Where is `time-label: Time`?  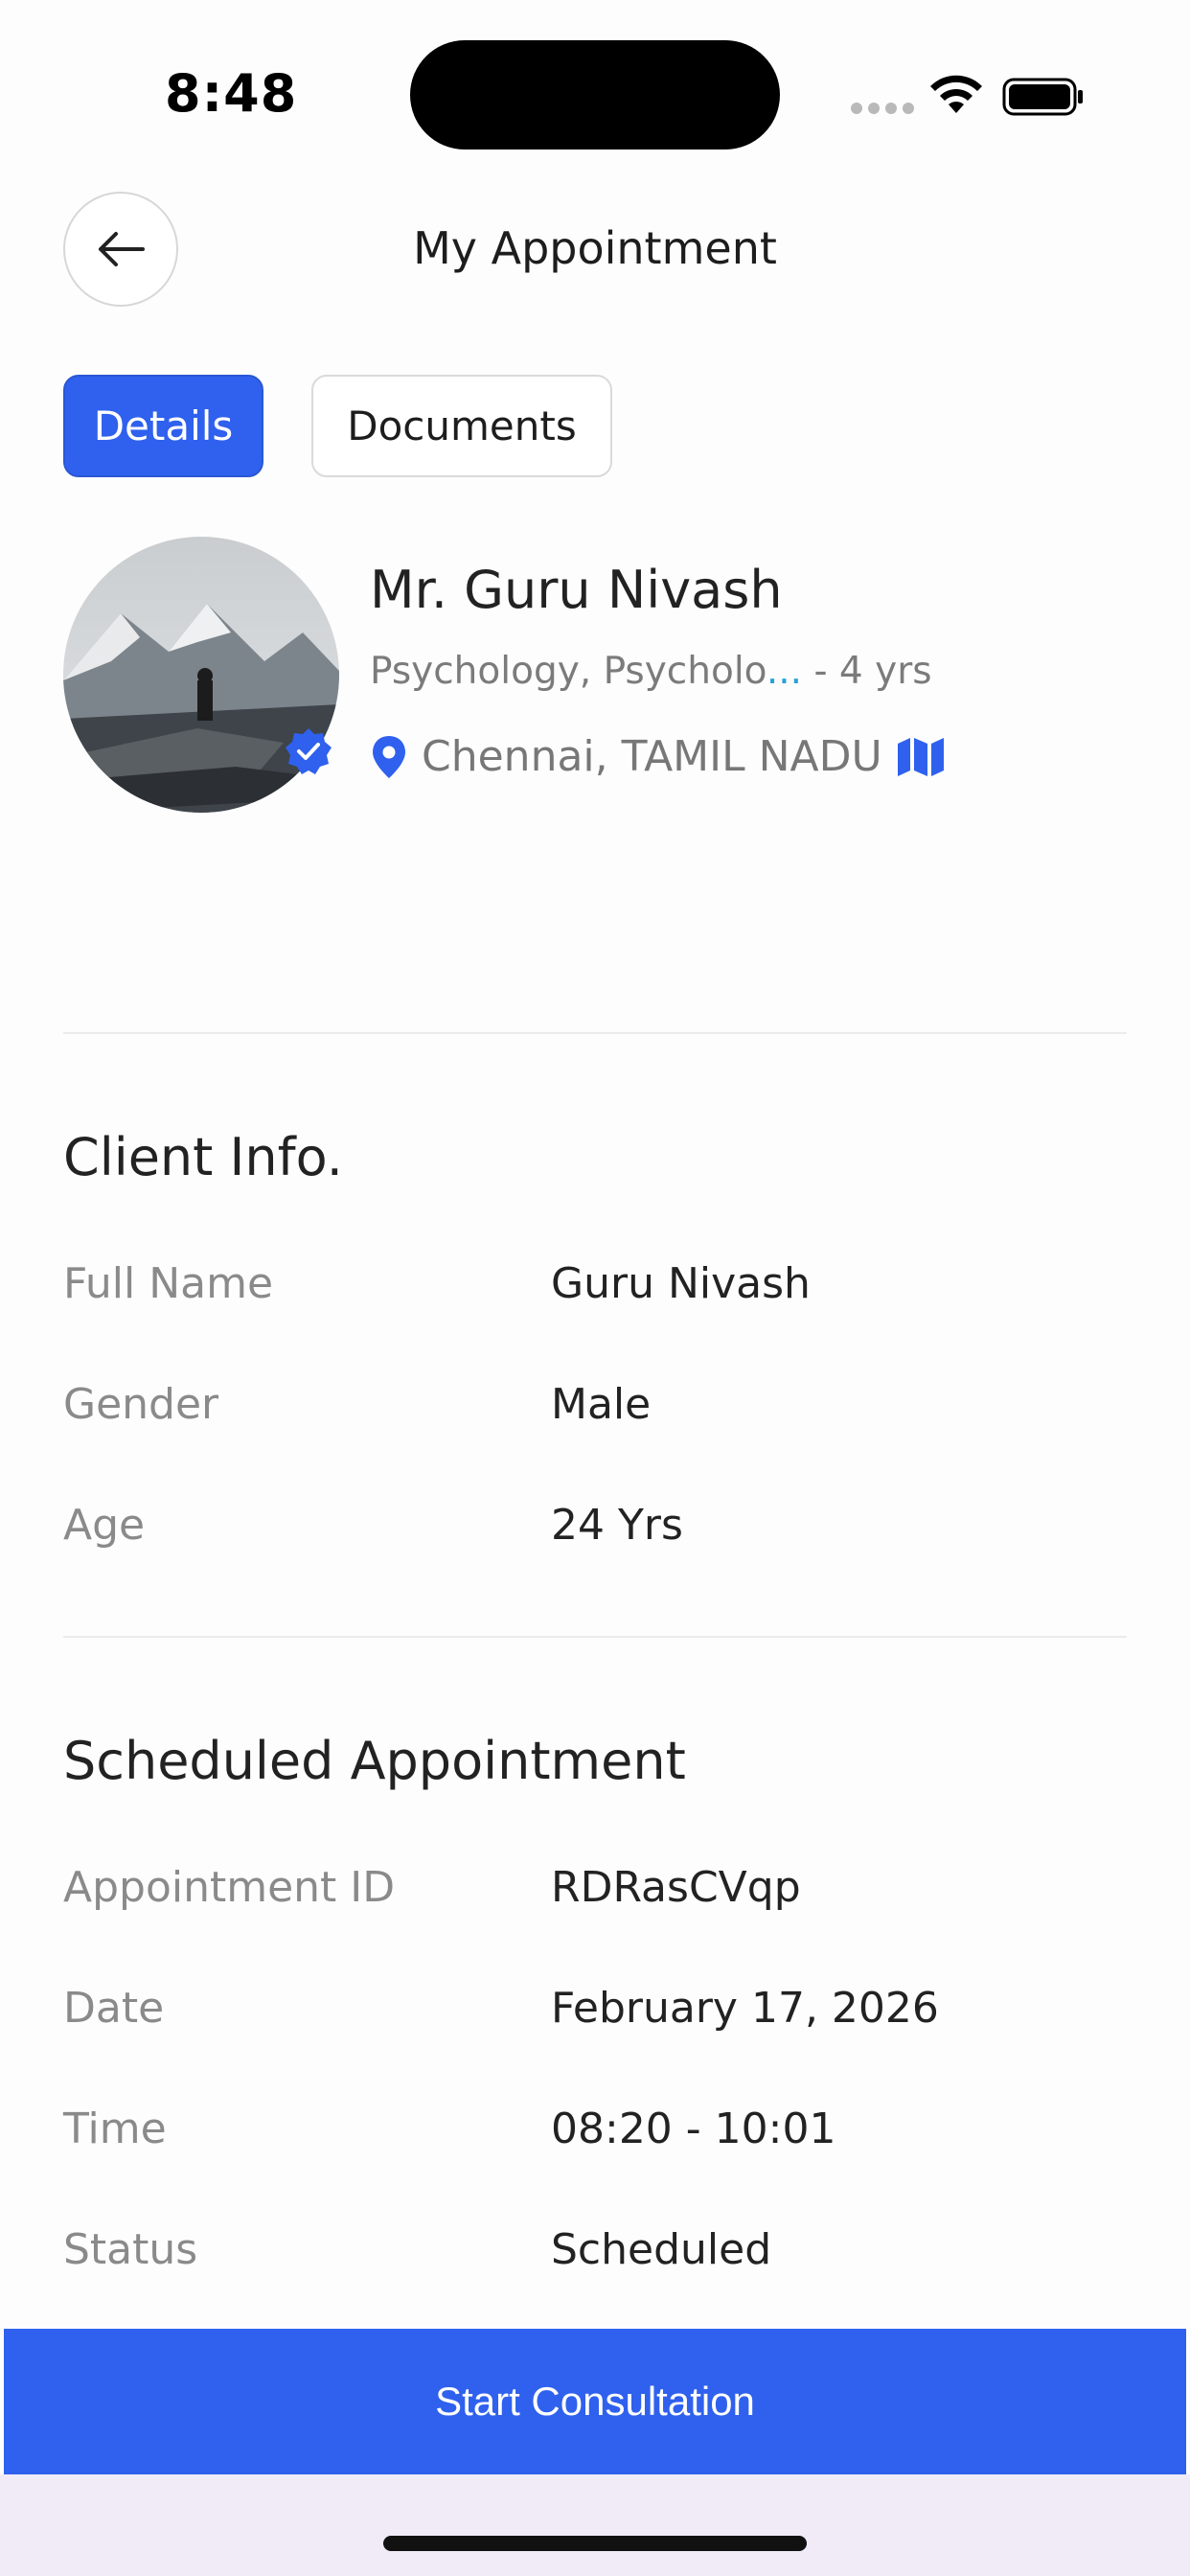 time-label: Time is located at coordinates (115, 2128).